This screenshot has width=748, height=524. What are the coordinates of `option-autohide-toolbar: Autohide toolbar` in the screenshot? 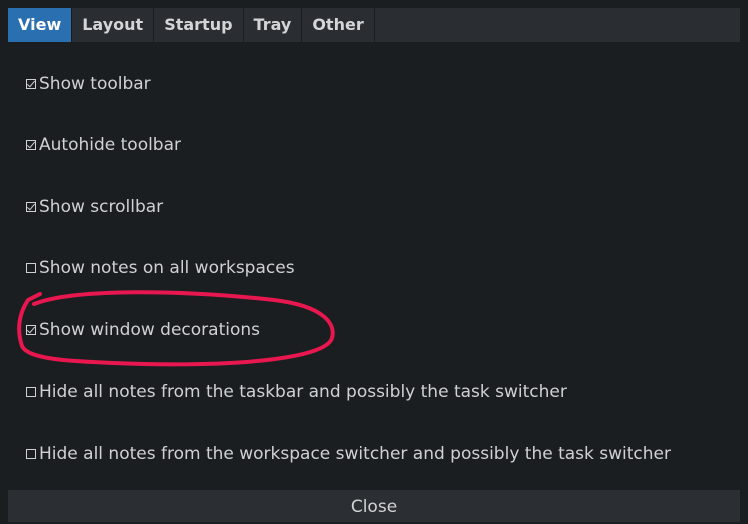 It's located at (103, 145).